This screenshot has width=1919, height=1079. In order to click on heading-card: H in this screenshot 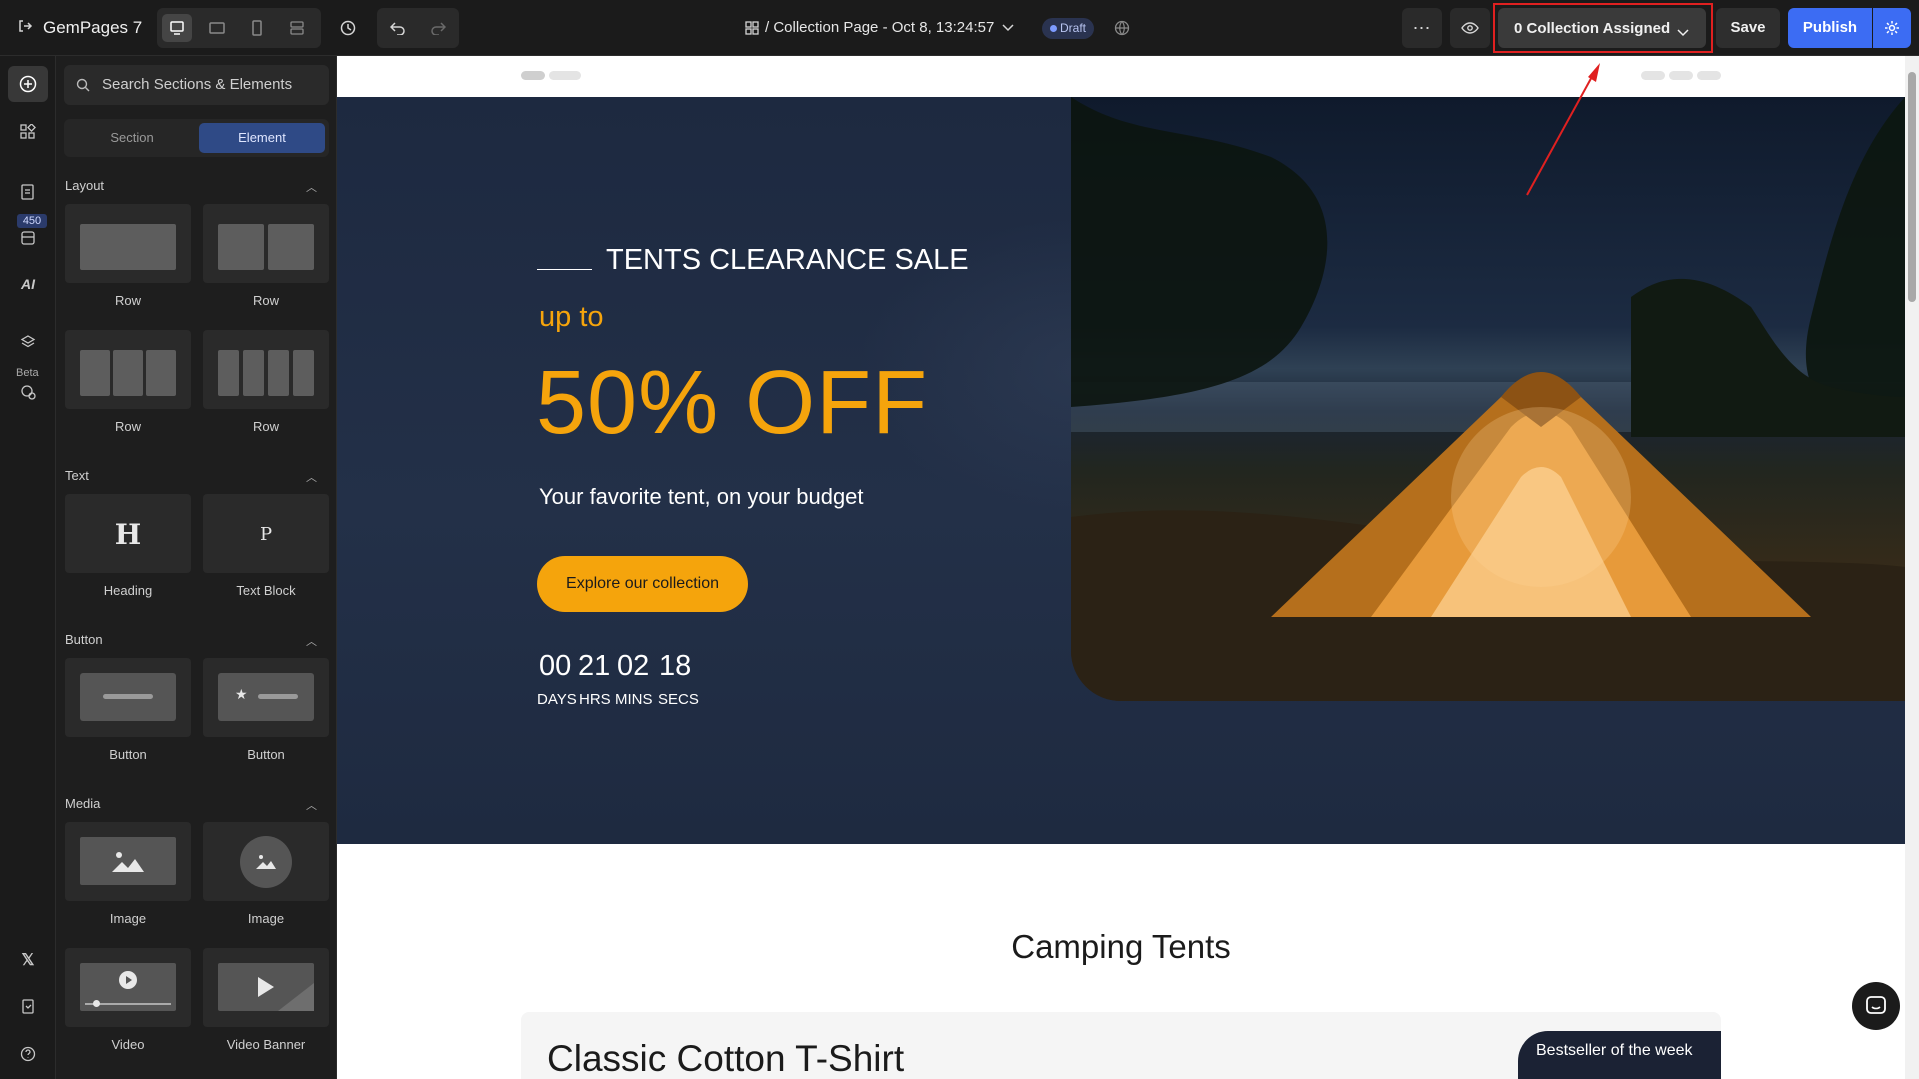, I will do `click(128, 533)`.